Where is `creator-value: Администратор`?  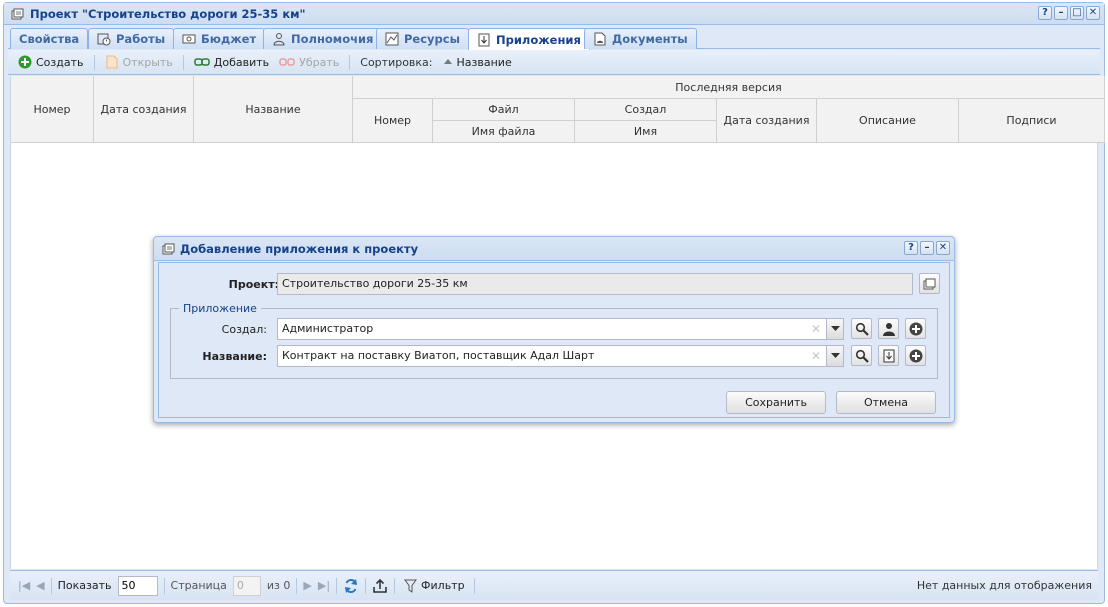
creator-value: Администратор is located at coordinates (328, 328).